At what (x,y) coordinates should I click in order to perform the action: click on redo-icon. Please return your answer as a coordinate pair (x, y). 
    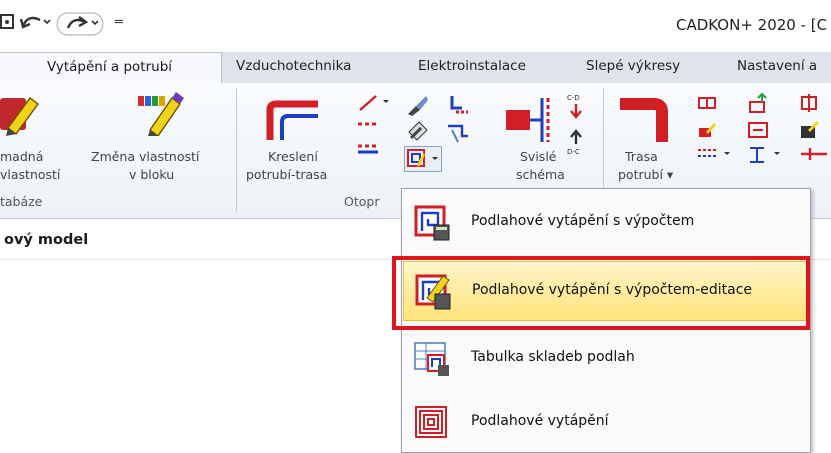
    Looking at the image, I should click on (82, 25).